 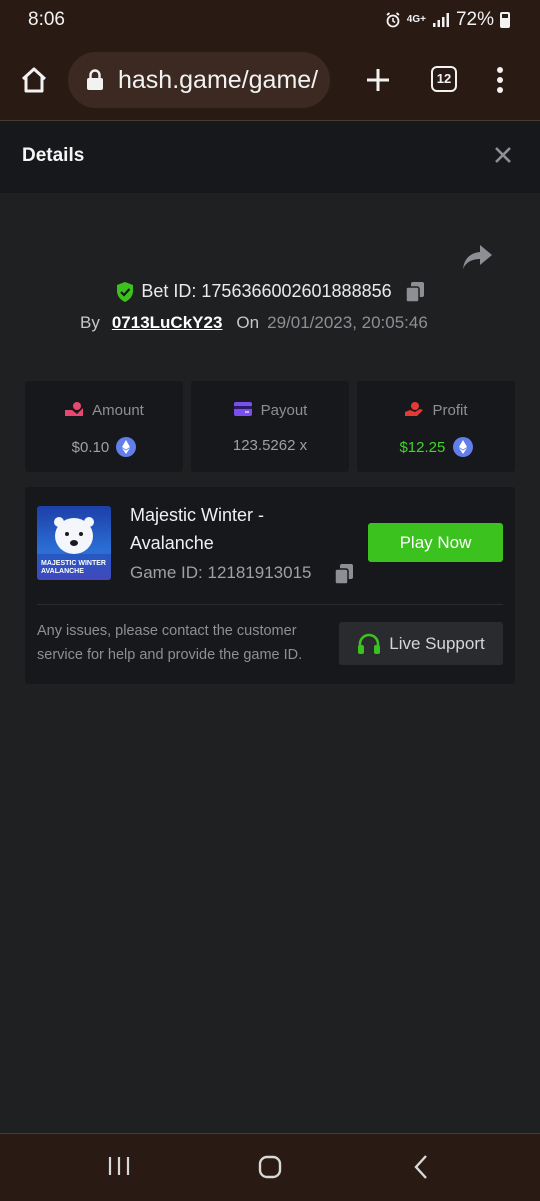 I want to click on game-thumbnail: MAJESTIC WINTER AVALANCHE, so click(x=74, y=543).